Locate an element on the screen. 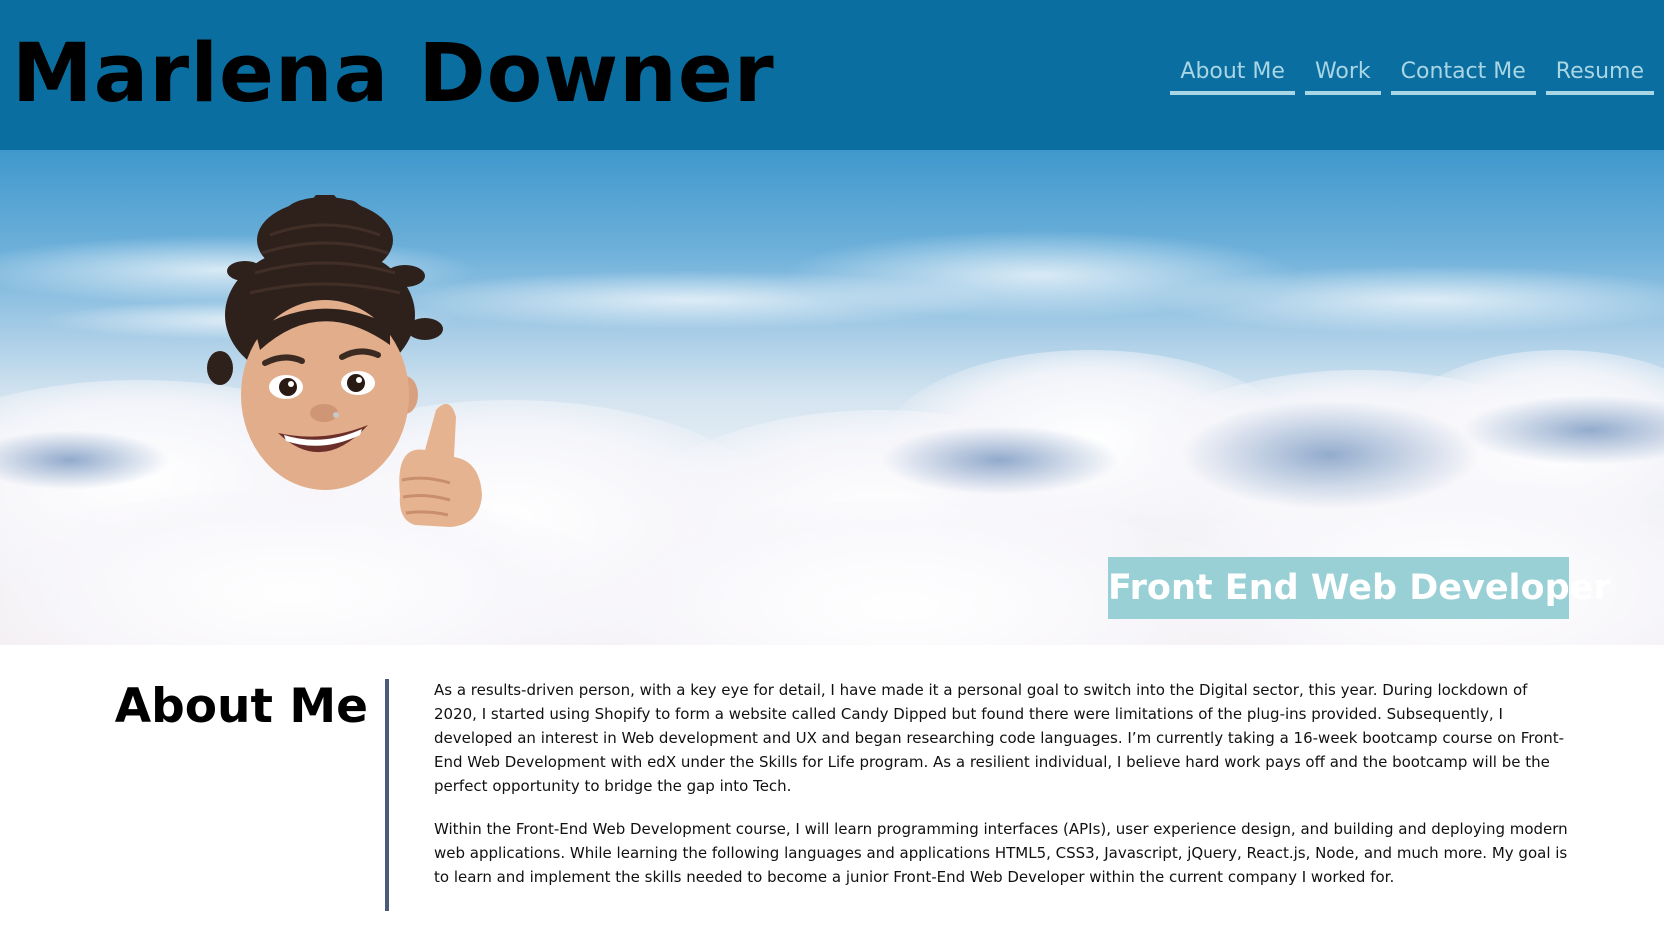 This screenshot has height=933, width=1664. main-nav: About Me Work Contact Me Resume is located at coordinates (1412, 75).